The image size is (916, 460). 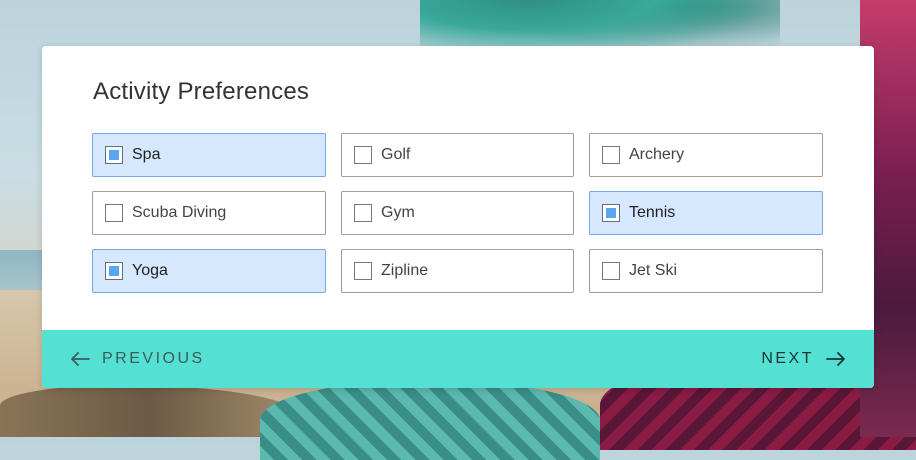 I want to click on next-button: NEXT, so click(x=803, y=359).